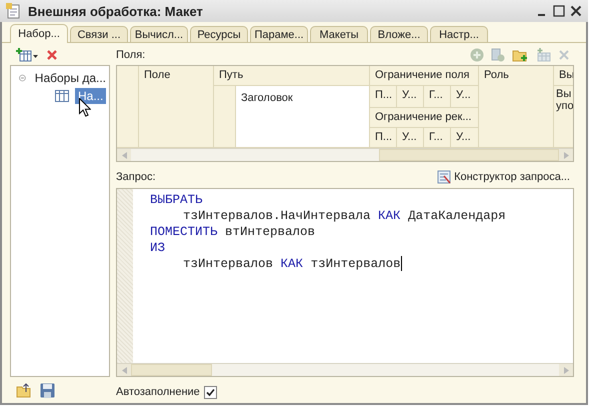 This screenshot has height=415, width=591. What do you see at coordinates (444, 177) in the screenshot?
I see `query-designer-icon` at bounding box center [444, 177].